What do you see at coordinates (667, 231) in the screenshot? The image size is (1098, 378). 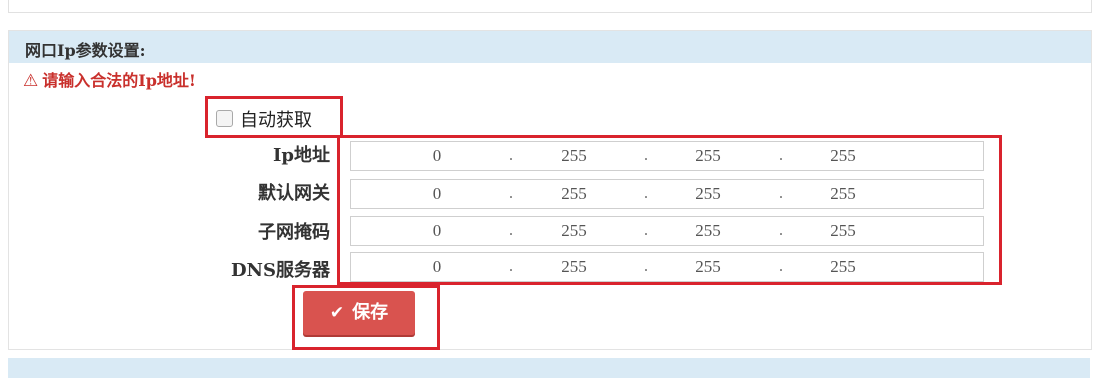 I see `subnet-mask-input: 0 . 255 . 255 . 255` at bounding box center [667, 231].